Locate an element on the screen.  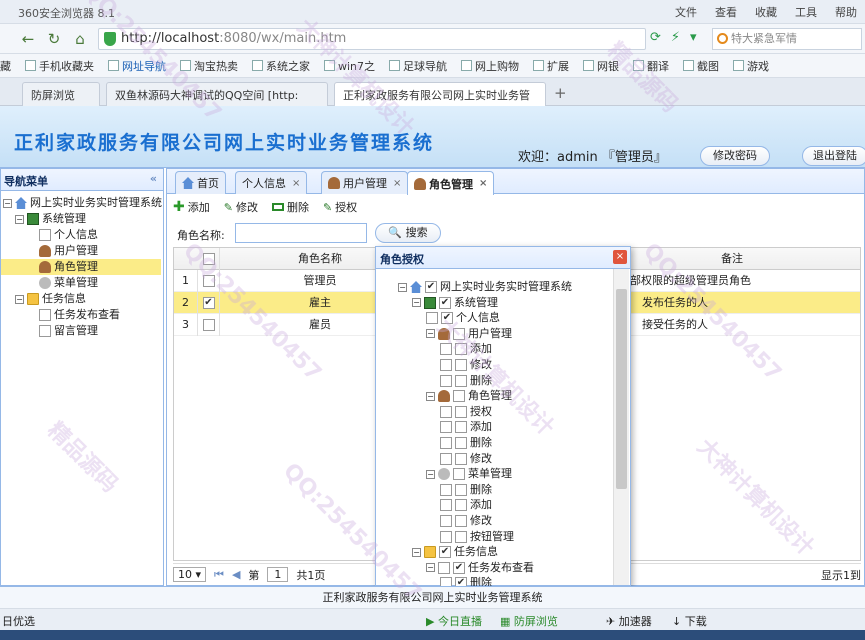
col-note: 备注 is located at coordinates (732, 259).